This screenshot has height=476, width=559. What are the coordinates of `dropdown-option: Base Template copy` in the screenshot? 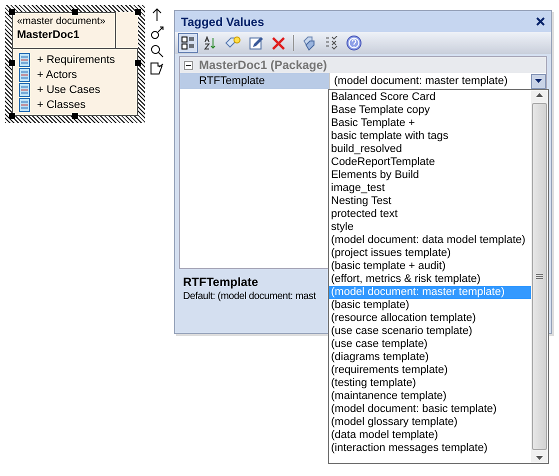 It's located at (430, 110).